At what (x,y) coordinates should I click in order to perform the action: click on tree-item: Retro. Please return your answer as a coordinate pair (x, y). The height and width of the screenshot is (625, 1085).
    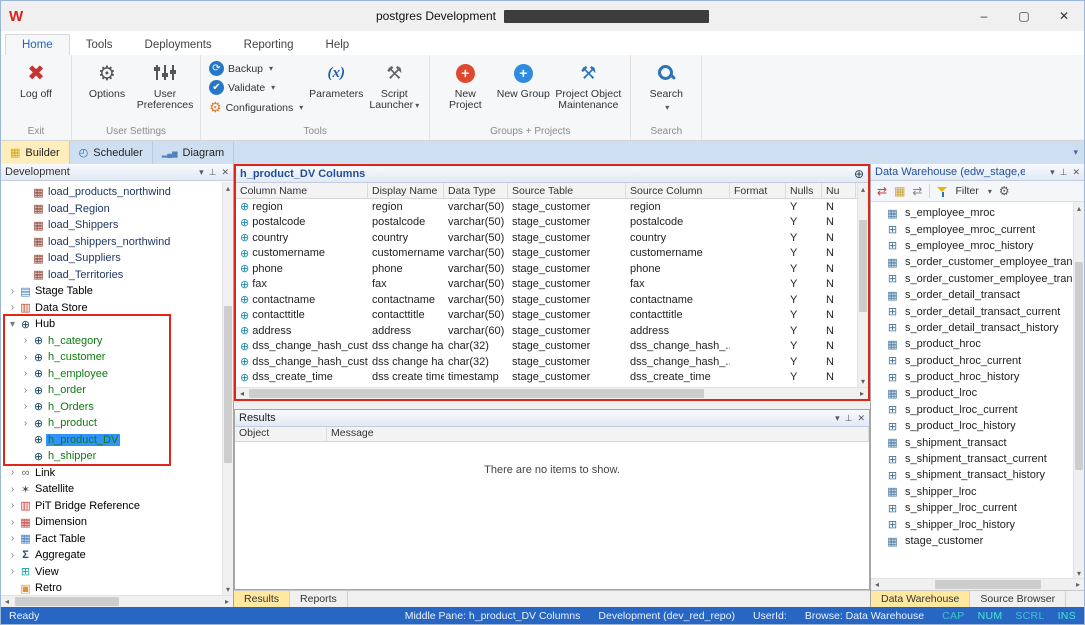
    Looking at the image, I should click on (117, 587).